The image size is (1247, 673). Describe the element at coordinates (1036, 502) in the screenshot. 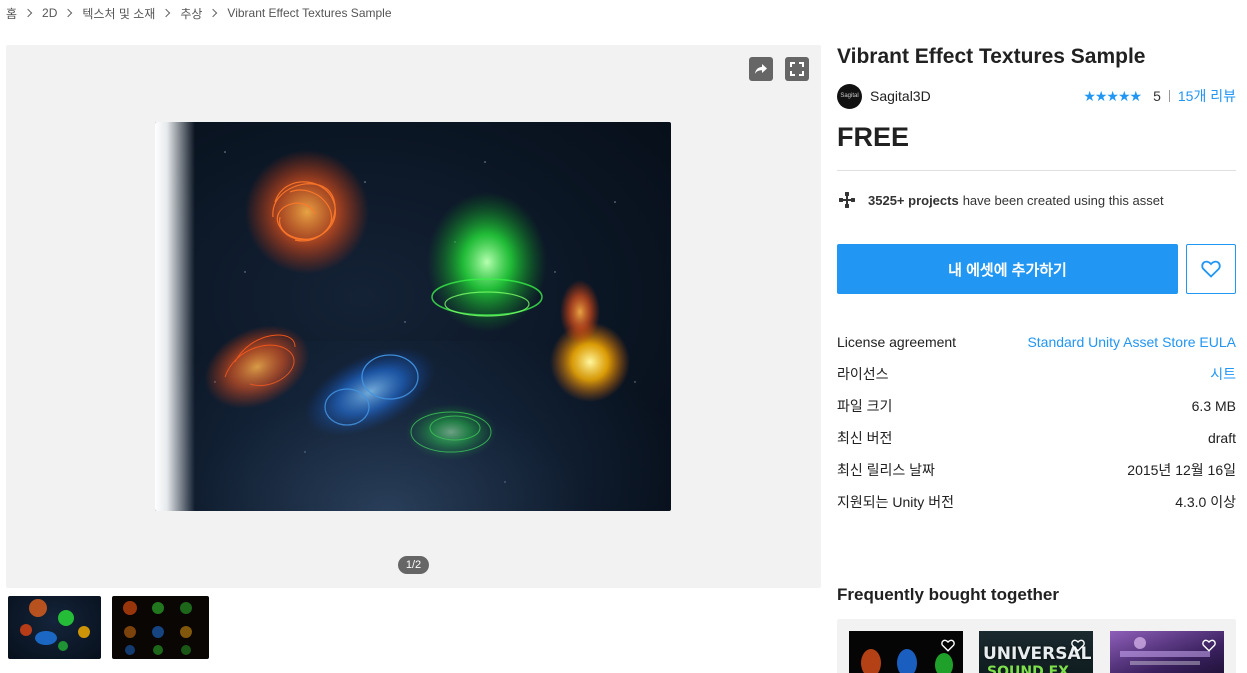

I see `info-row-unity-version: 지원되는 Unity 버전 4.3.0 이상` at that location.